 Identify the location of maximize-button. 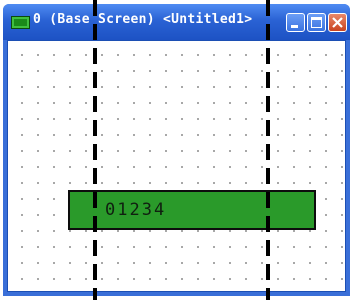
(316, 22).